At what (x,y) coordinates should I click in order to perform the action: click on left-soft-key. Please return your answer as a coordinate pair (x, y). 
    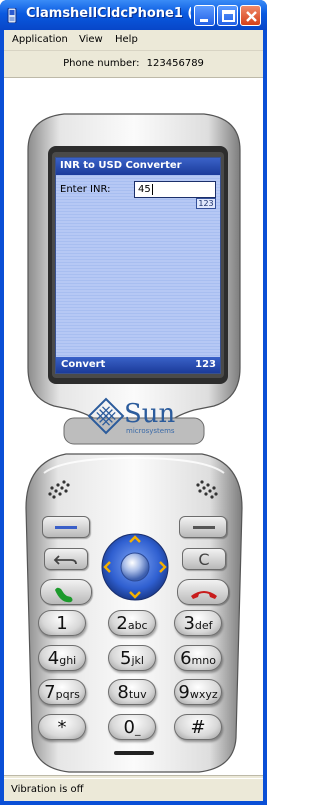
    Looking at the image, I should click on (66, 527).